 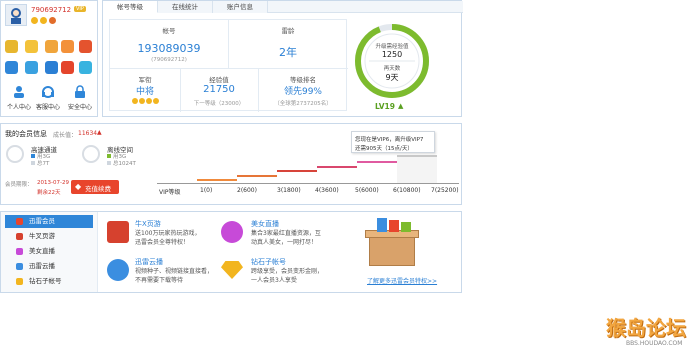 What do you see at coordinates (11, 46) in the screenshot?
I see `shield-icon` at bounding box center [11, 46].